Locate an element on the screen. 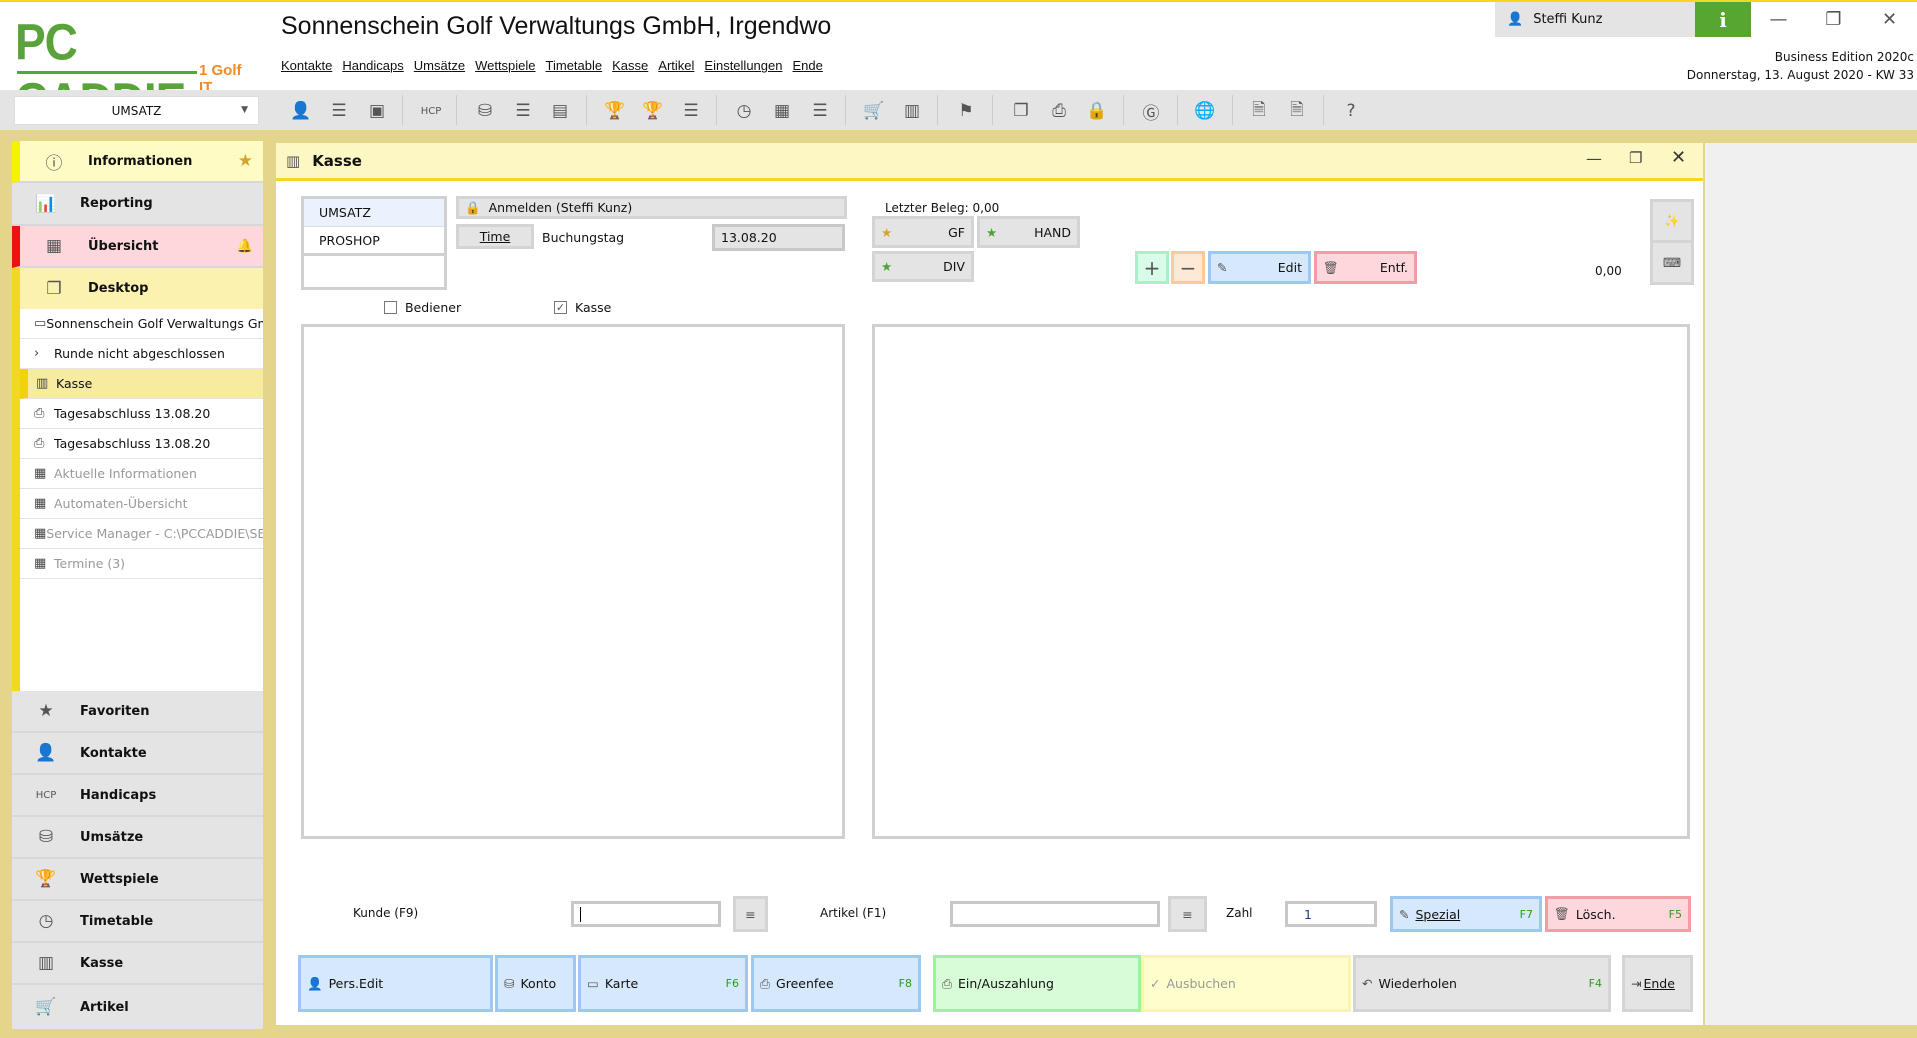 The image size is (1917, 1038). menu-artikel: Artikel is located at coordinates (676, 65).